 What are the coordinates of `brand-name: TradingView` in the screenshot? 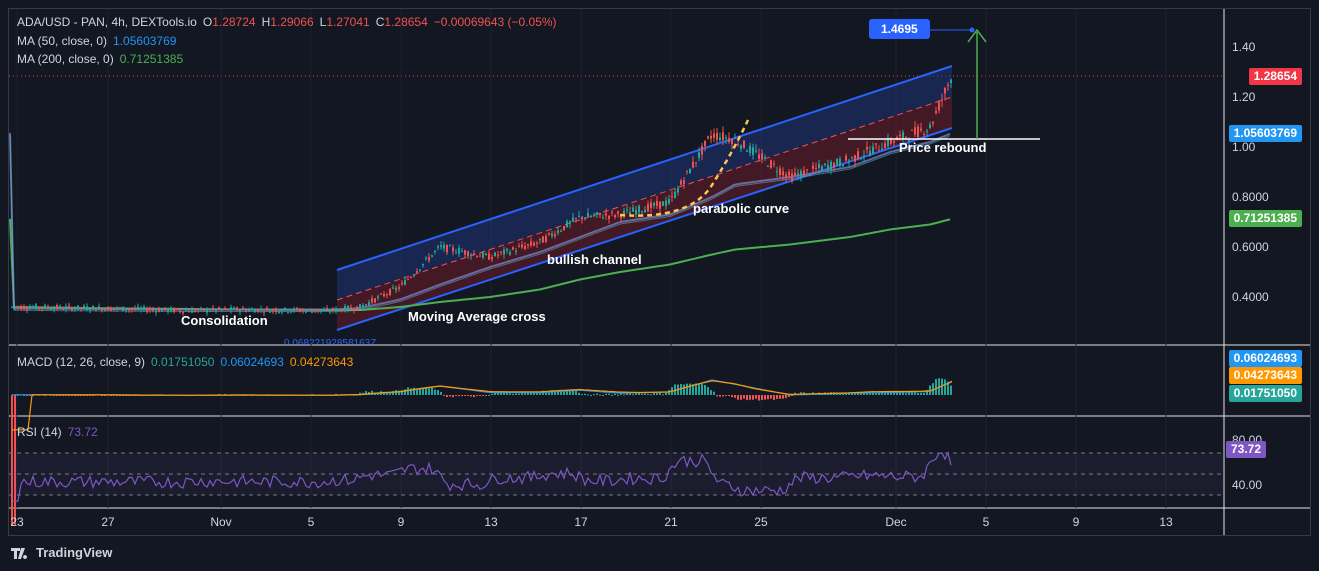 It's located at (74, 552).